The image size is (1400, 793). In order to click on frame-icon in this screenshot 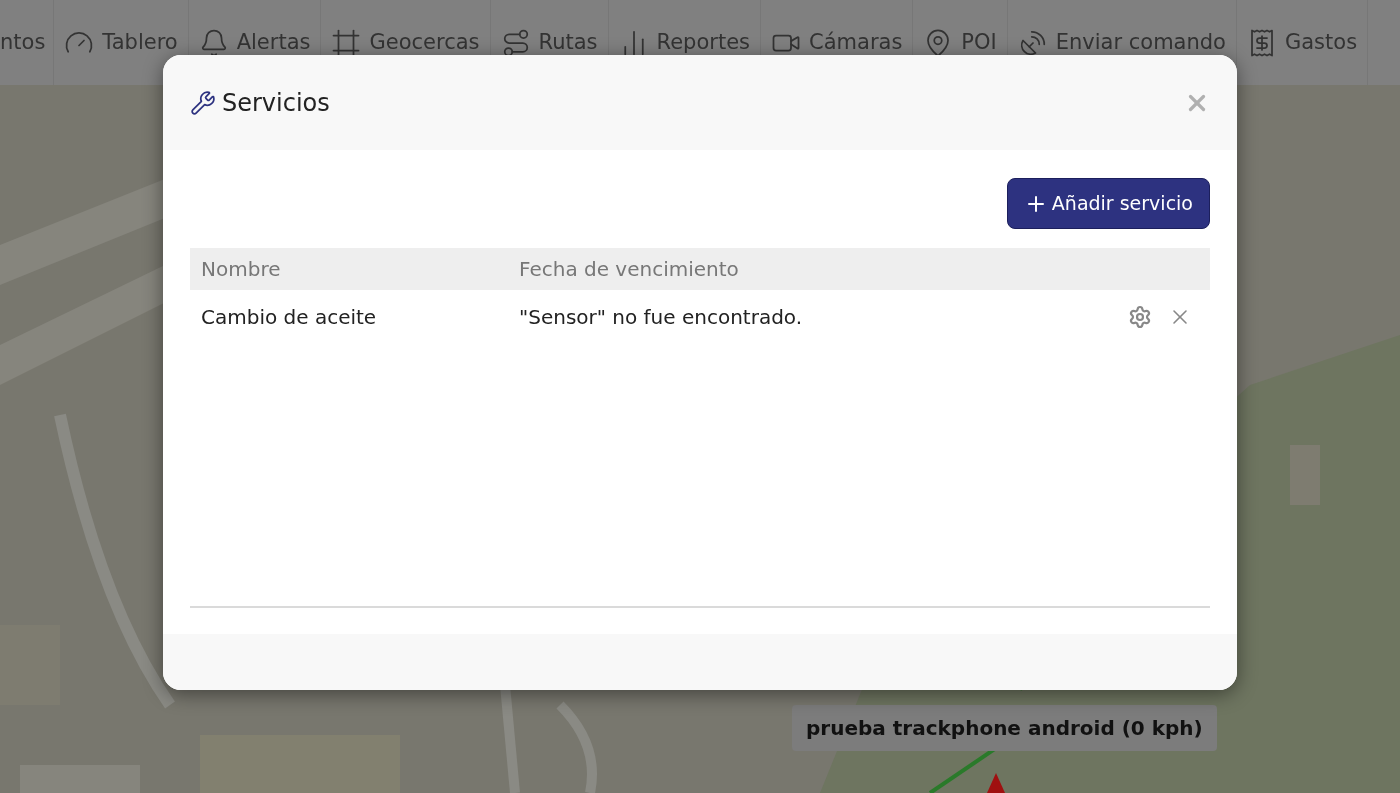, I will do `click(346, 42)`.